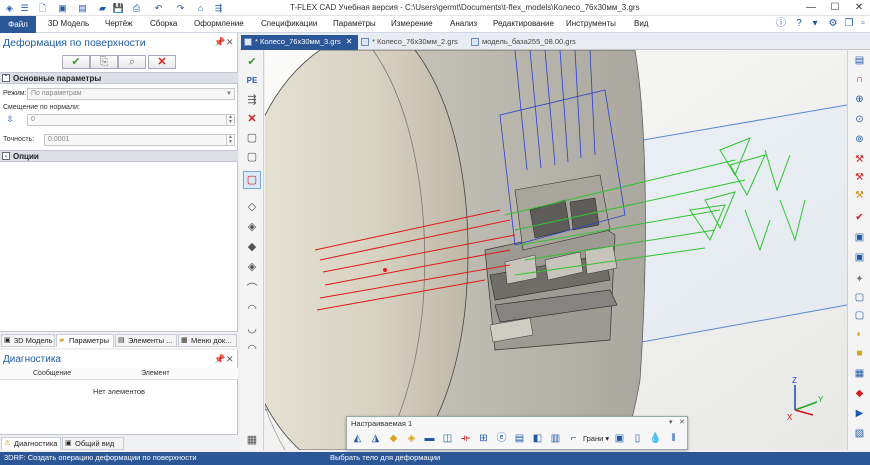 The height and width of the screenshot is (465, 870). I want to click on panel-toggle-icon: ▫, so click(863, 24).